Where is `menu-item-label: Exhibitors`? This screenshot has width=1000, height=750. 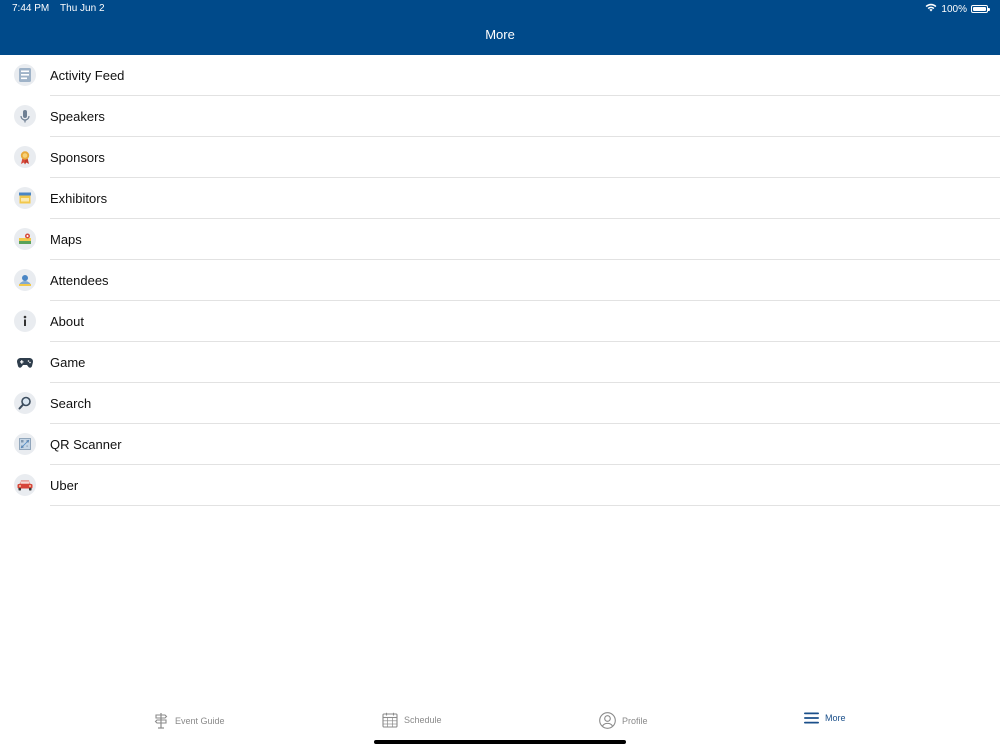
menu-item-label: Exhibitors is located at coordinates (79, 198).